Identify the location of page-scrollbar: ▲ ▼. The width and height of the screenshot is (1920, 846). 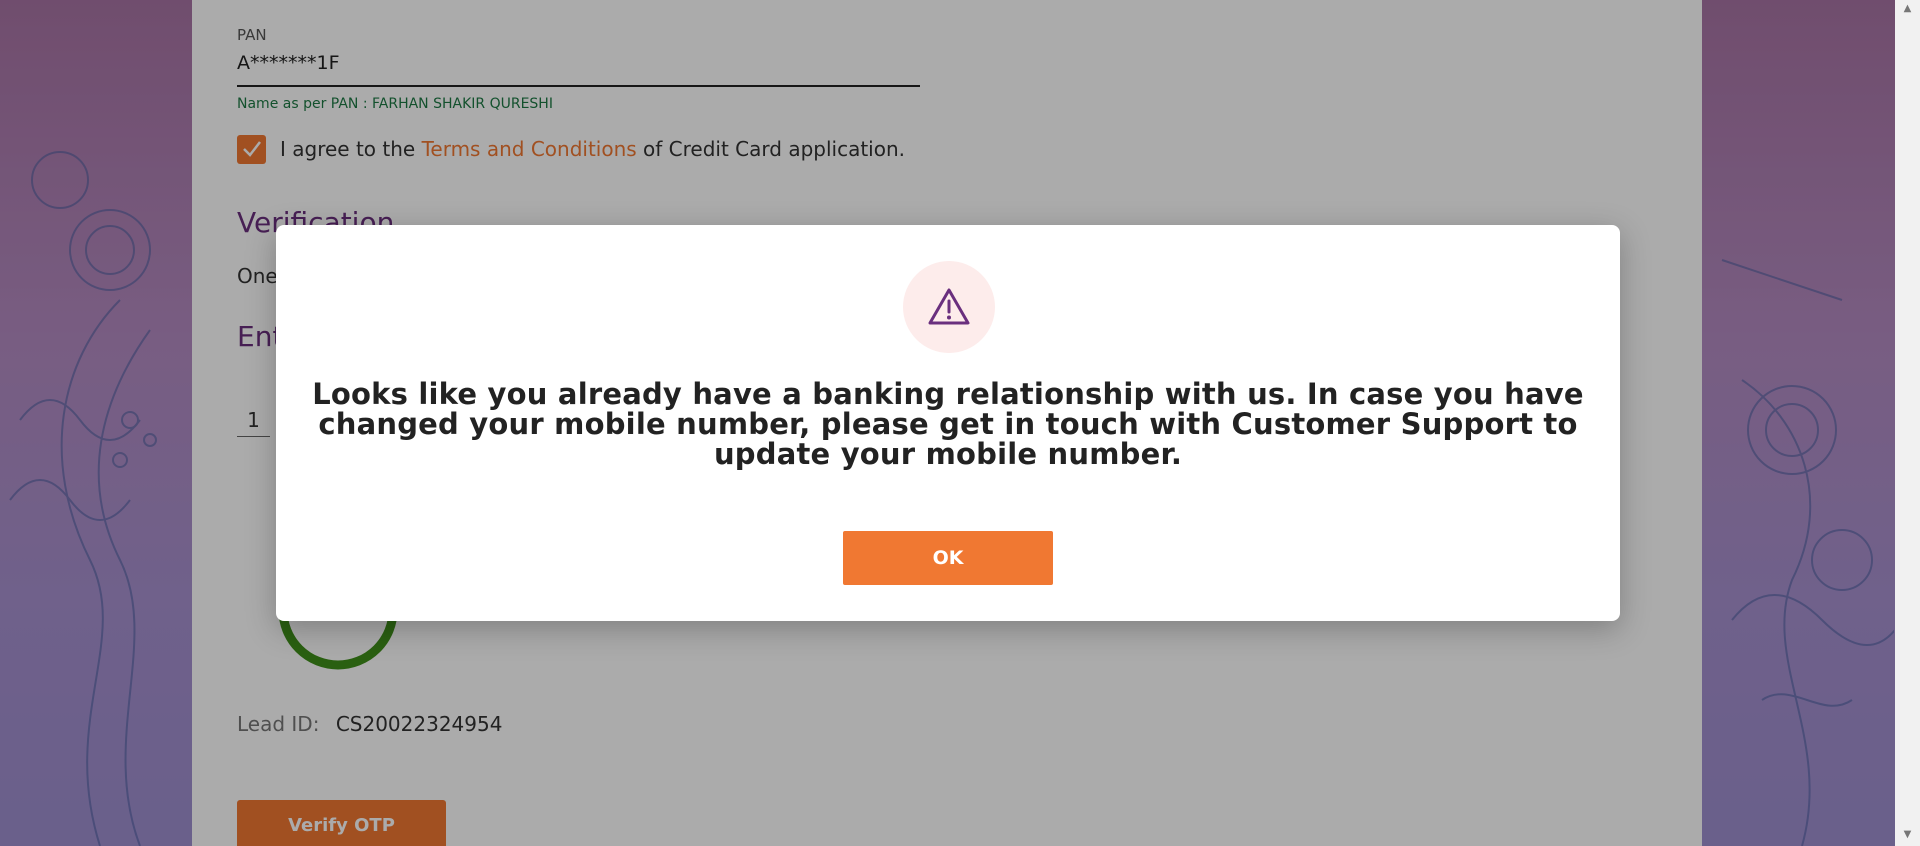
(1907, 423).